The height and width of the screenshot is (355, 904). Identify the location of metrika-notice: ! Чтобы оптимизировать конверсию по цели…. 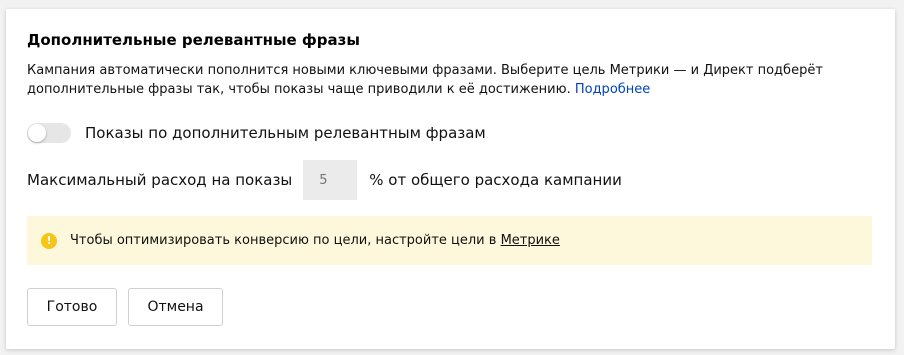
(449, 240).